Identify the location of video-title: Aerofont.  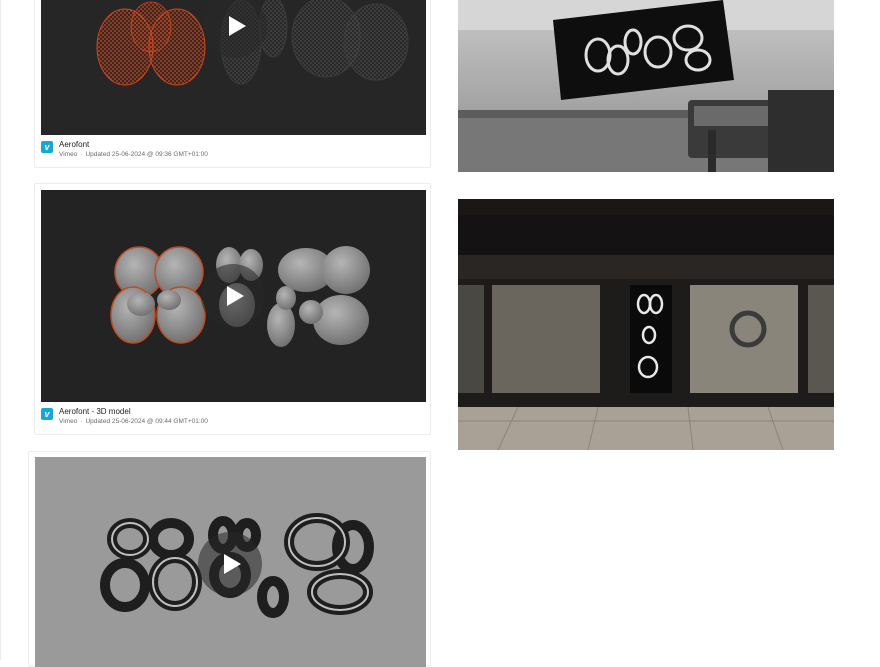
(74, 144).